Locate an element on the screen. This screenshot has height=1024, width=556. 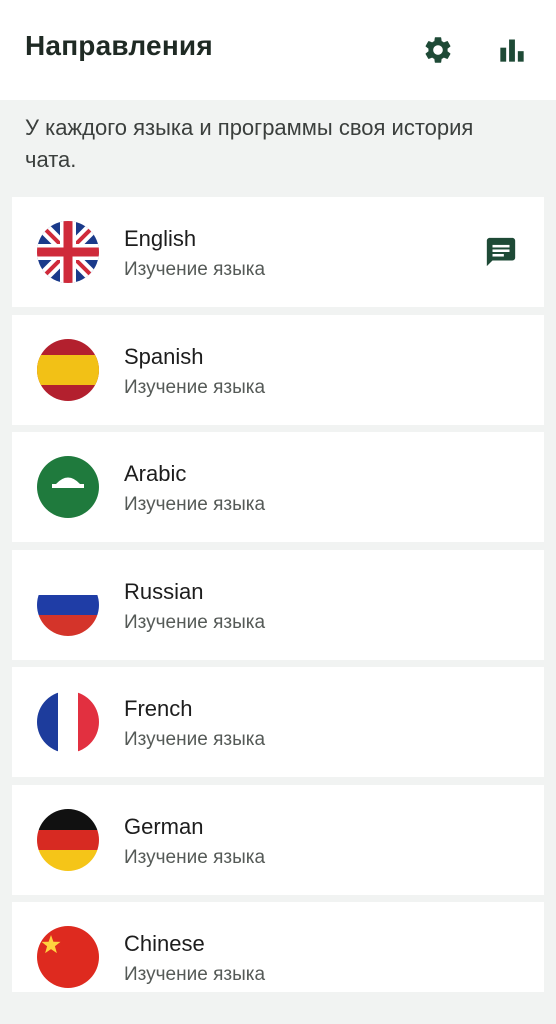
course-card-chinese: Chinese Изучение языка is located at coordinates (278, 947).